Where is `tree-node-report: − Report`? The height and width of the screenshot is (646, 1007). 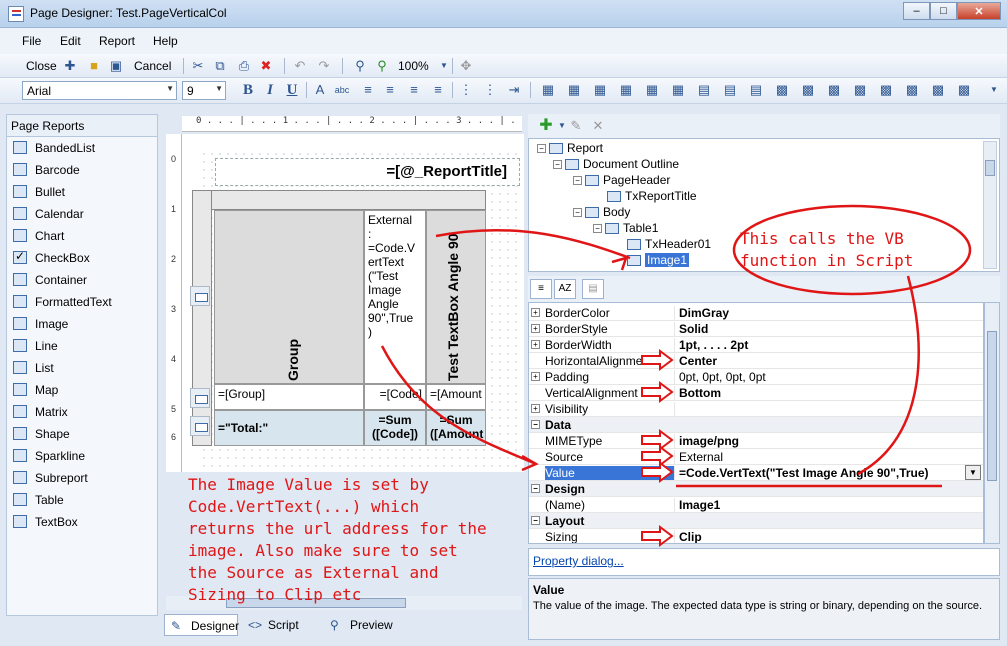 tree-node-report: − Report is located at coordinates (570, 148).